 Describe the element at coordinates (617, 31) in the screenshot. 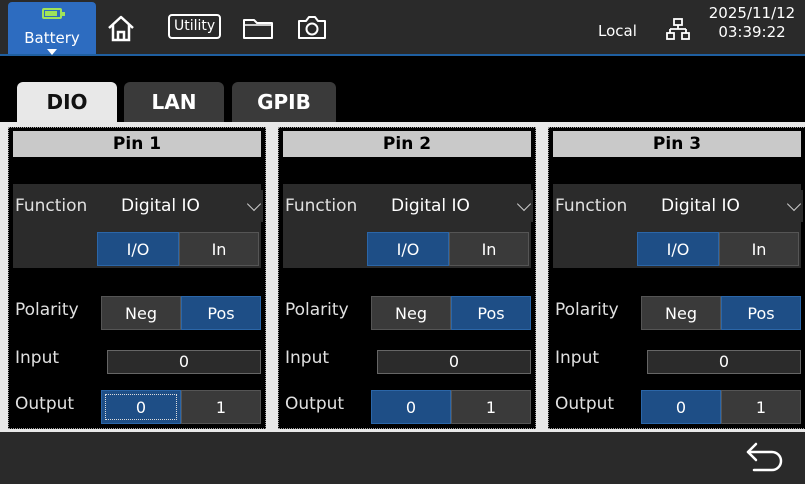

I see `remote-status-label: Local` at that location.